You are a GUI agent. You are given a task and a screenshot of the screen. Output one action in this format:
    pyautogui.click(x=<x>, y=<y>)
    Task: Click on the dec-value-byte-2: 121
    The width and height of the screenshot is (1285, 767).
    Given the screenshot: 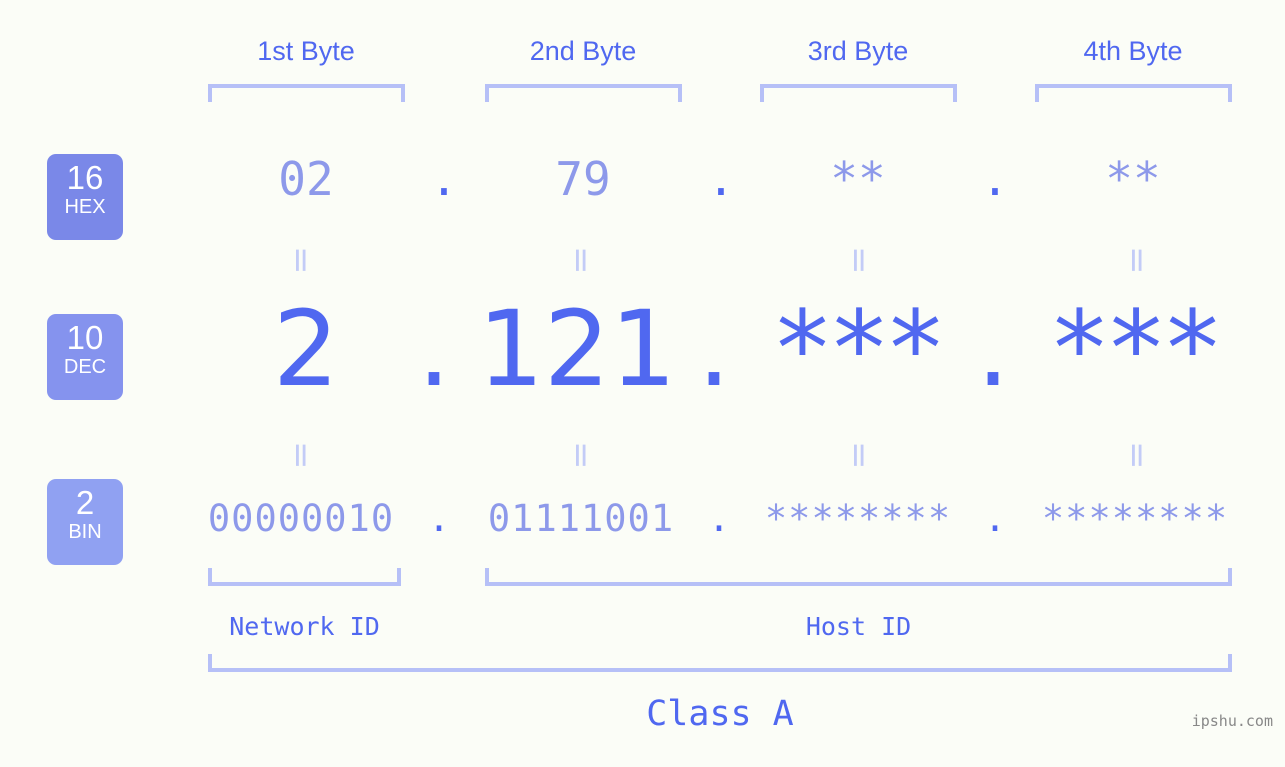 What is the action you would take?
    pyautogui.click(x=577, y=349)
    